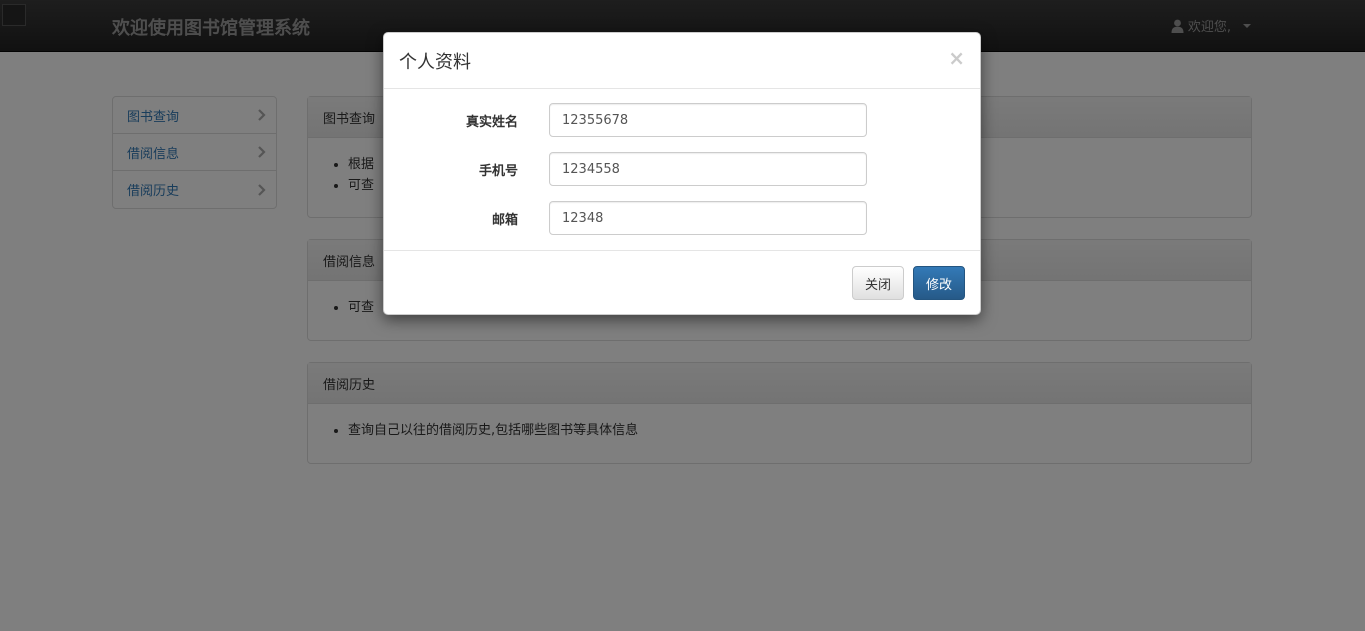 The height and width of the screenshot is (631, 1365). I want to click on email-field, so click(708, 218).